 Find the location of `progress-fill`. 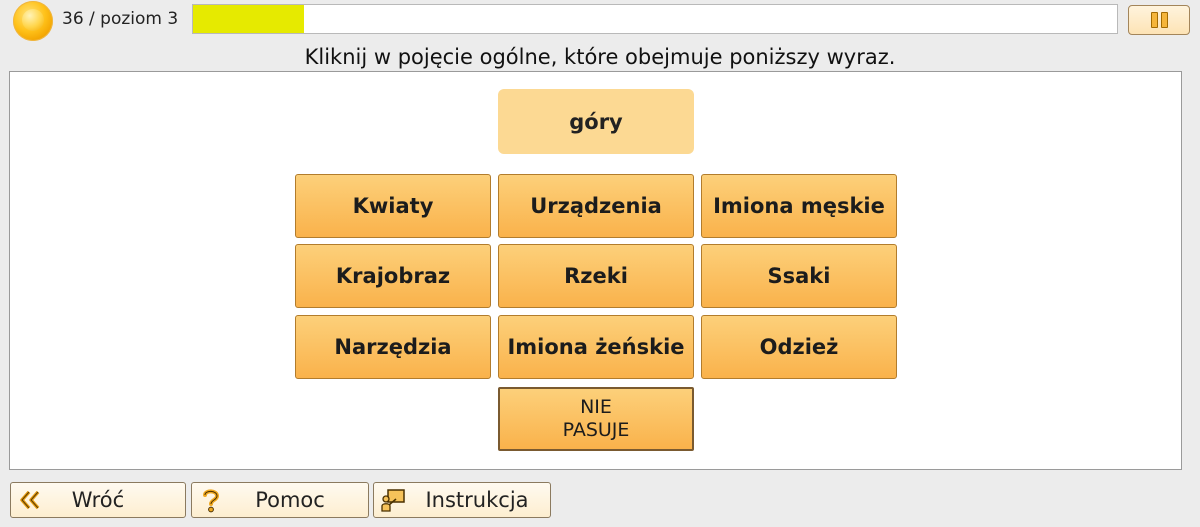

progress-fill is located at coordinates (248, 19).